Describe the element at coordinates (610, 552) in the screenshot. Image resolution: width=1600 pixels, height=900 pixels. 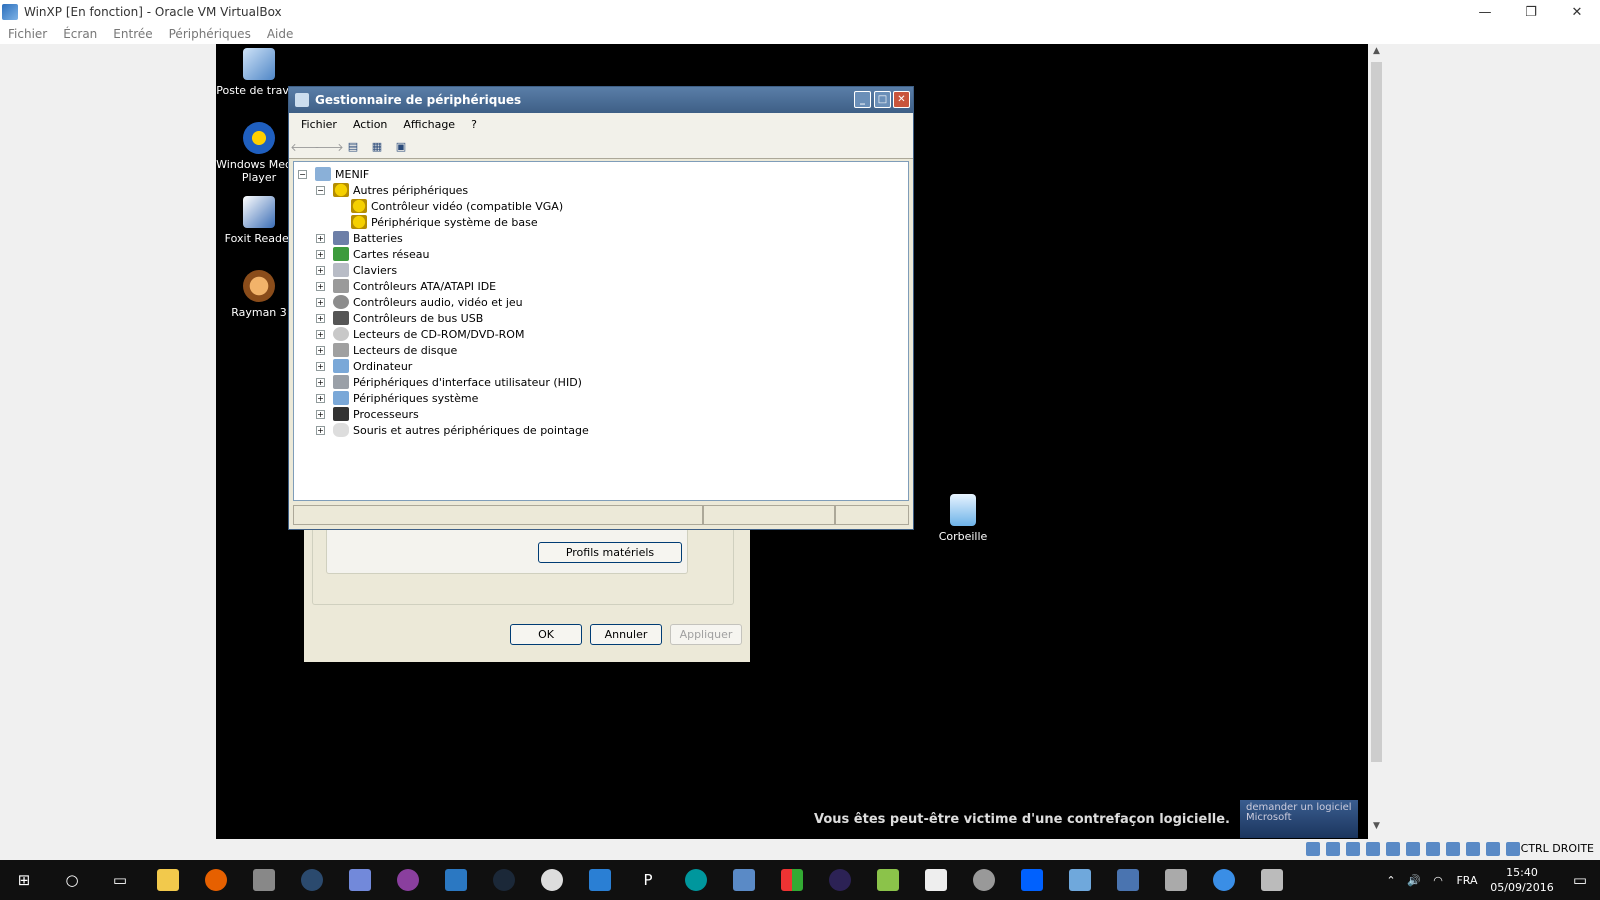
I see `hardware-profiles-button: Profils matériels` at that location.